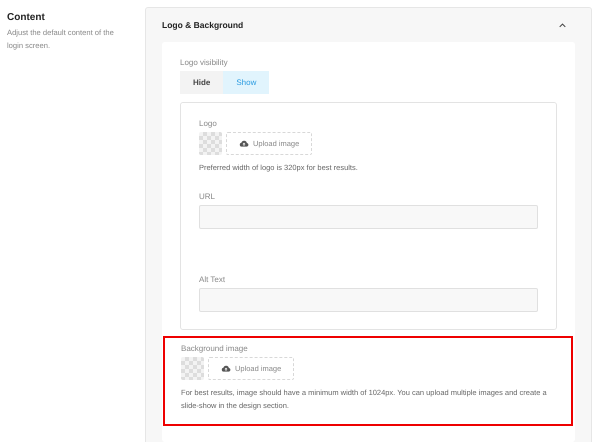 The height and width of the screenshot is (442, 600). Describe the element at coordinates (204, 62) in the screenshot. I see `field-label: Logo visibility` at that location.